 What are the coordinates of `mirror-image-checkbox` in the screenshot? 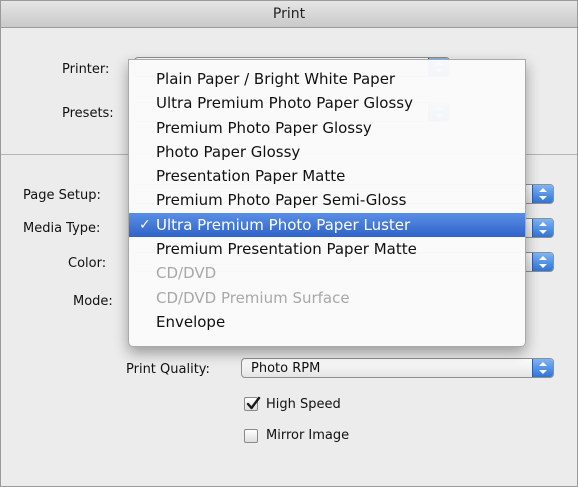 It's located at (251, 436).